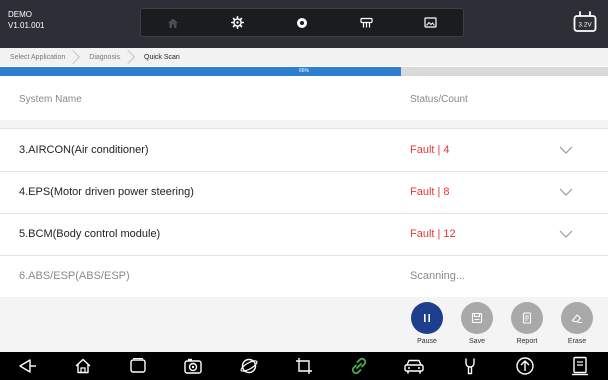 The image size is (608, 380). I want to click on erase-icon, so click(576, 318).